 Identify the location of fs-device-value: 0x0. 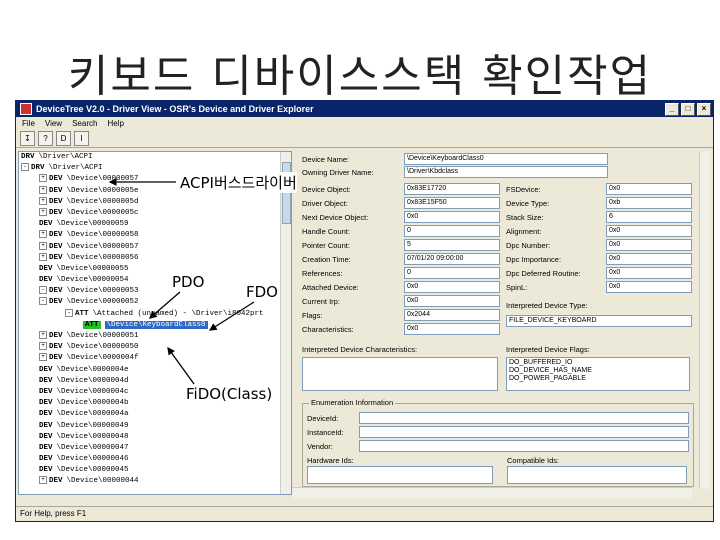
(649, 189).